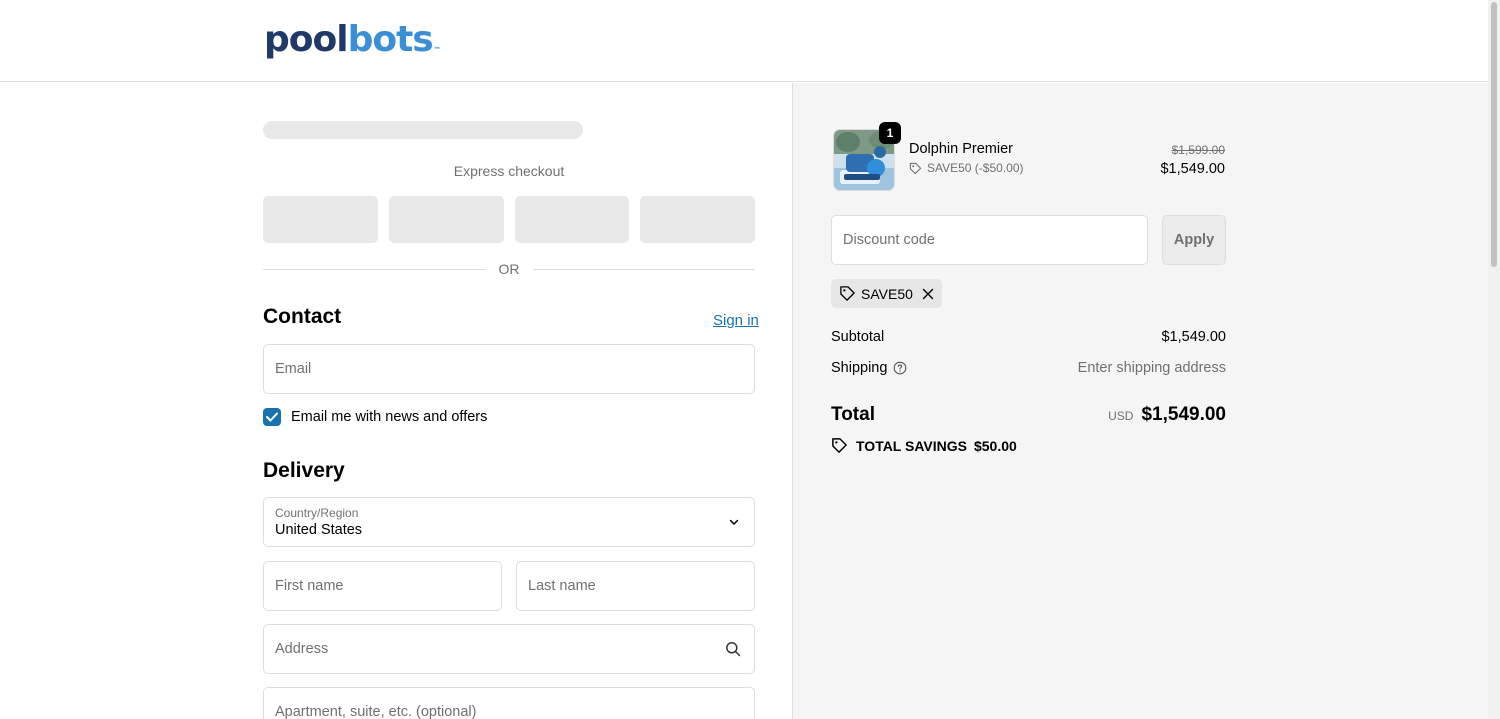  I want to click on original-price: $1,599.00, so click(1198, 150).